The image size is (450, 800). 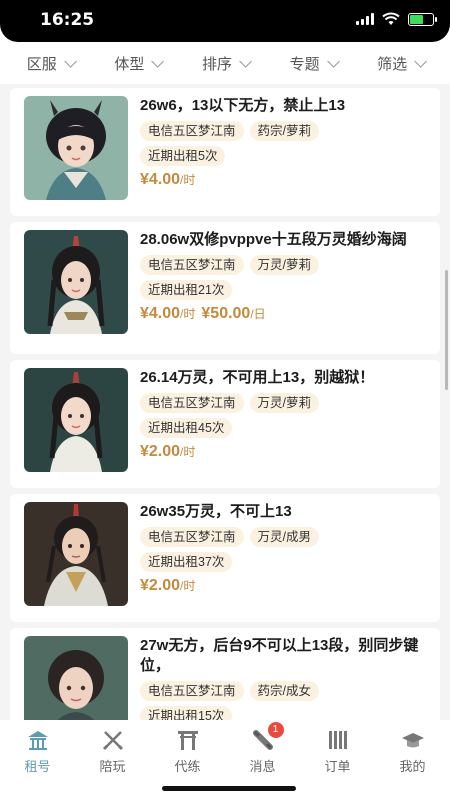 I want to click on unread-badge: 1, so click(x=275, y=730).